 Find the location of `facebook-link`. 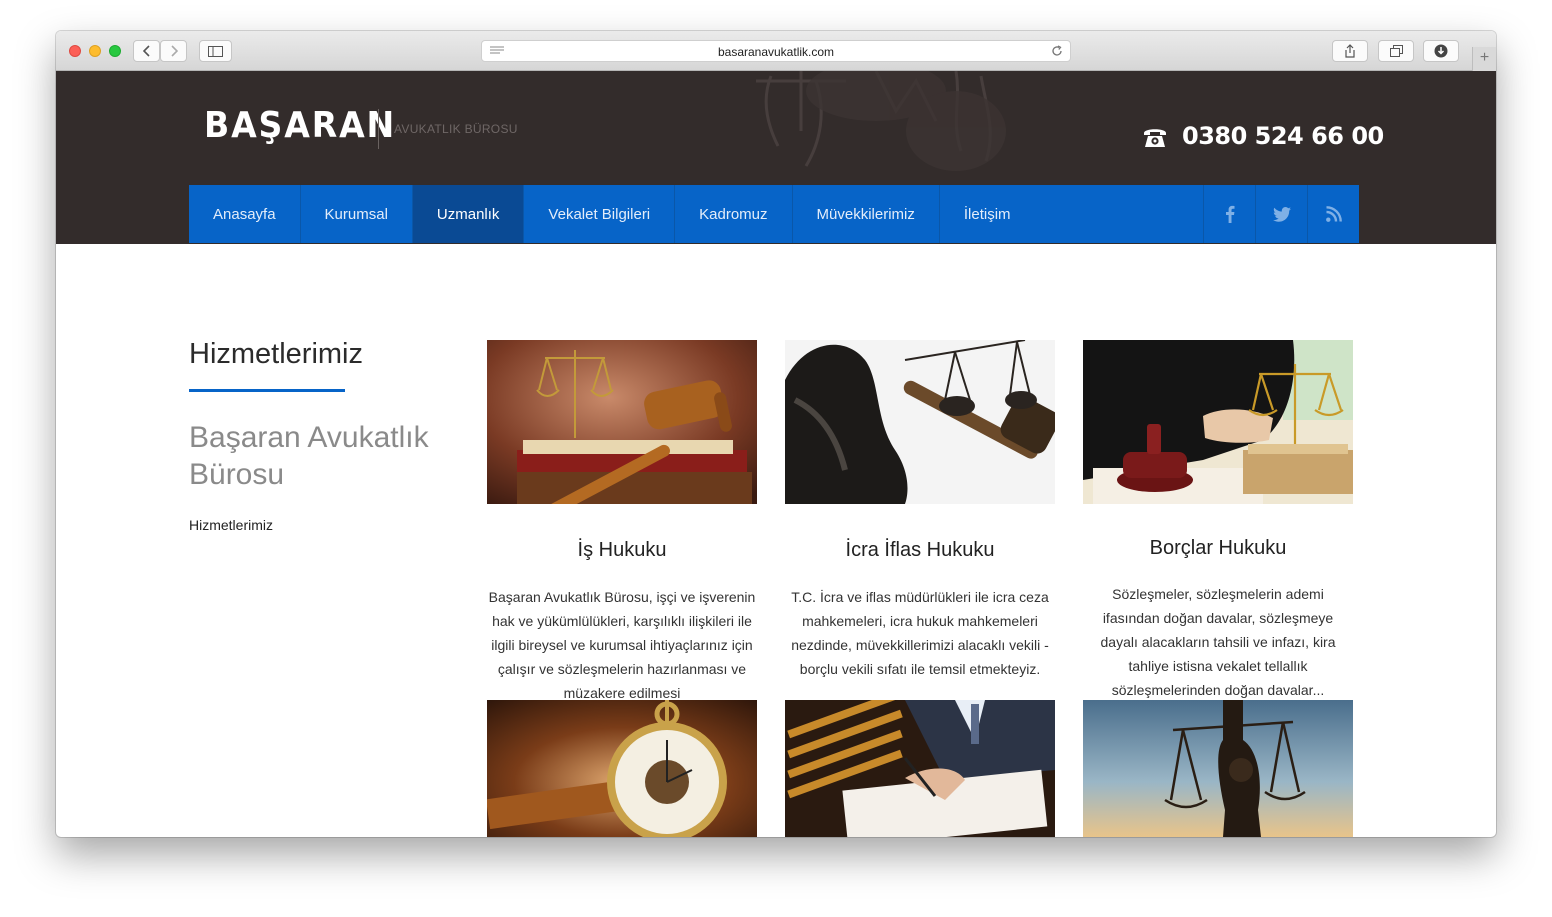

facebook-link is located at coordinates (1229, 214).